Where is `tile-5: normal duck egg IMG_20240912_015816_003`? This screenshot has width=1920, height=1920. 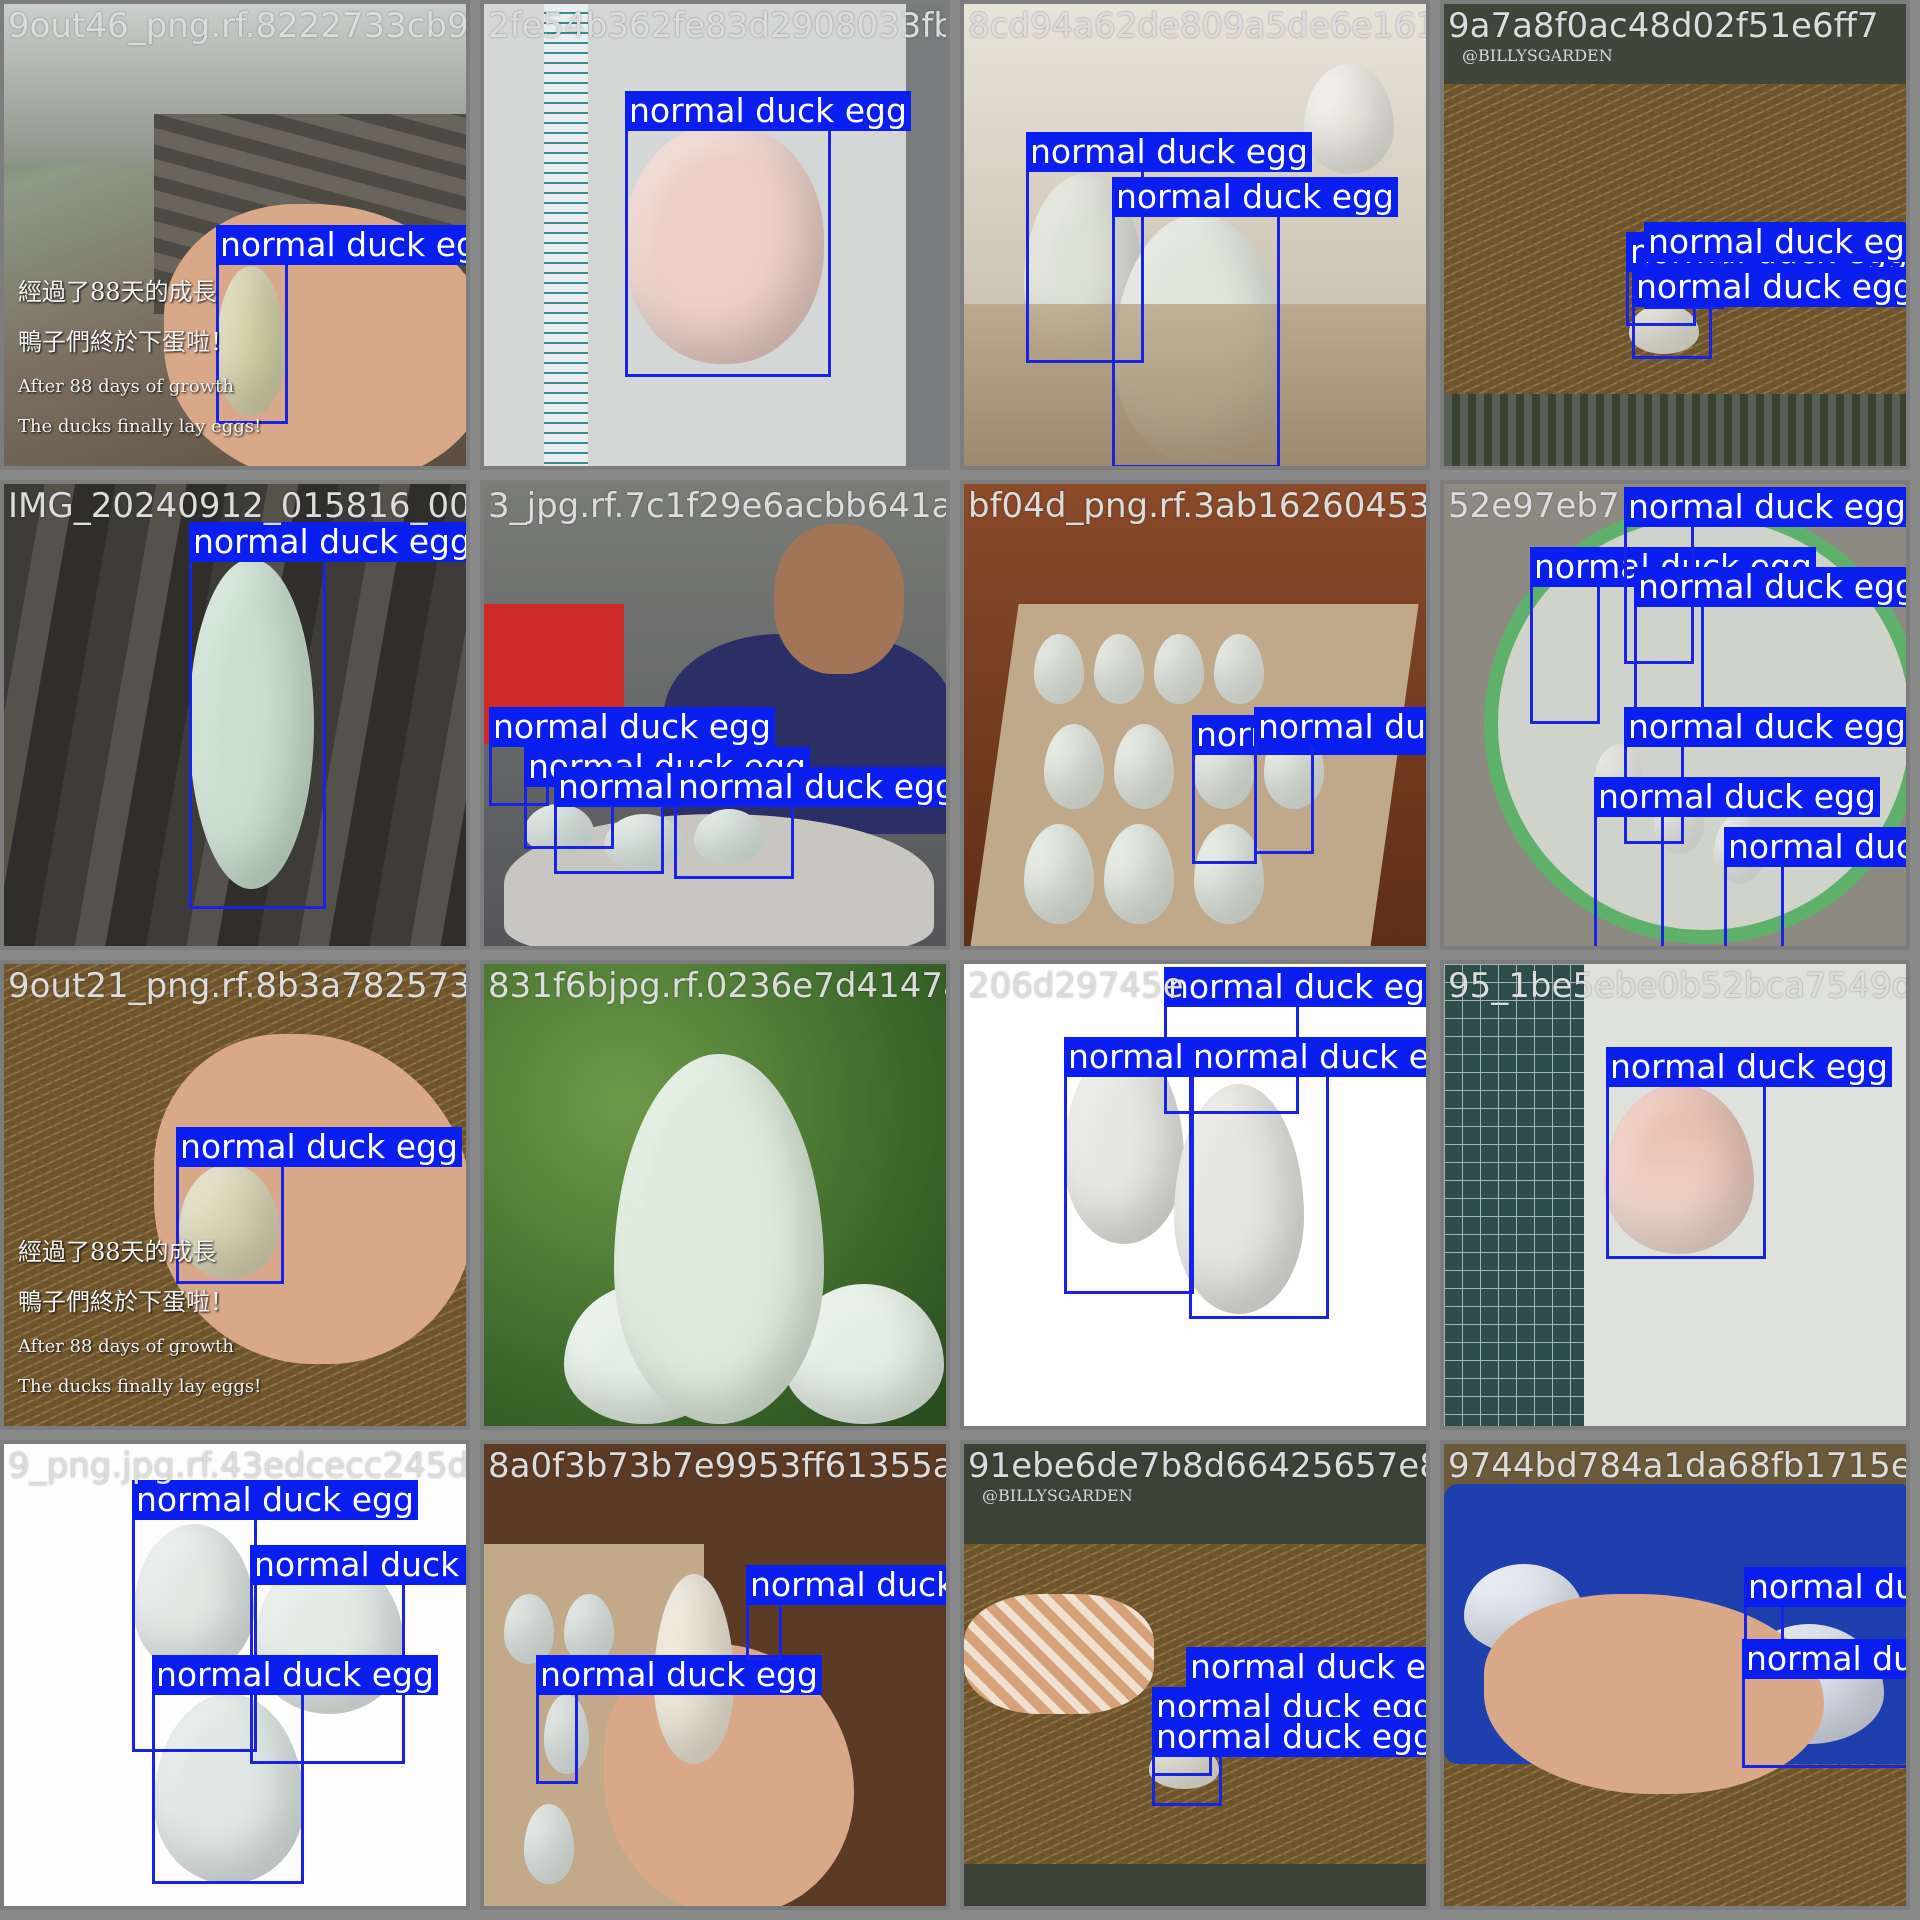 tile-5: normal duck egg IMG_20240912_015816_003 is located at coordinates (235, 715).